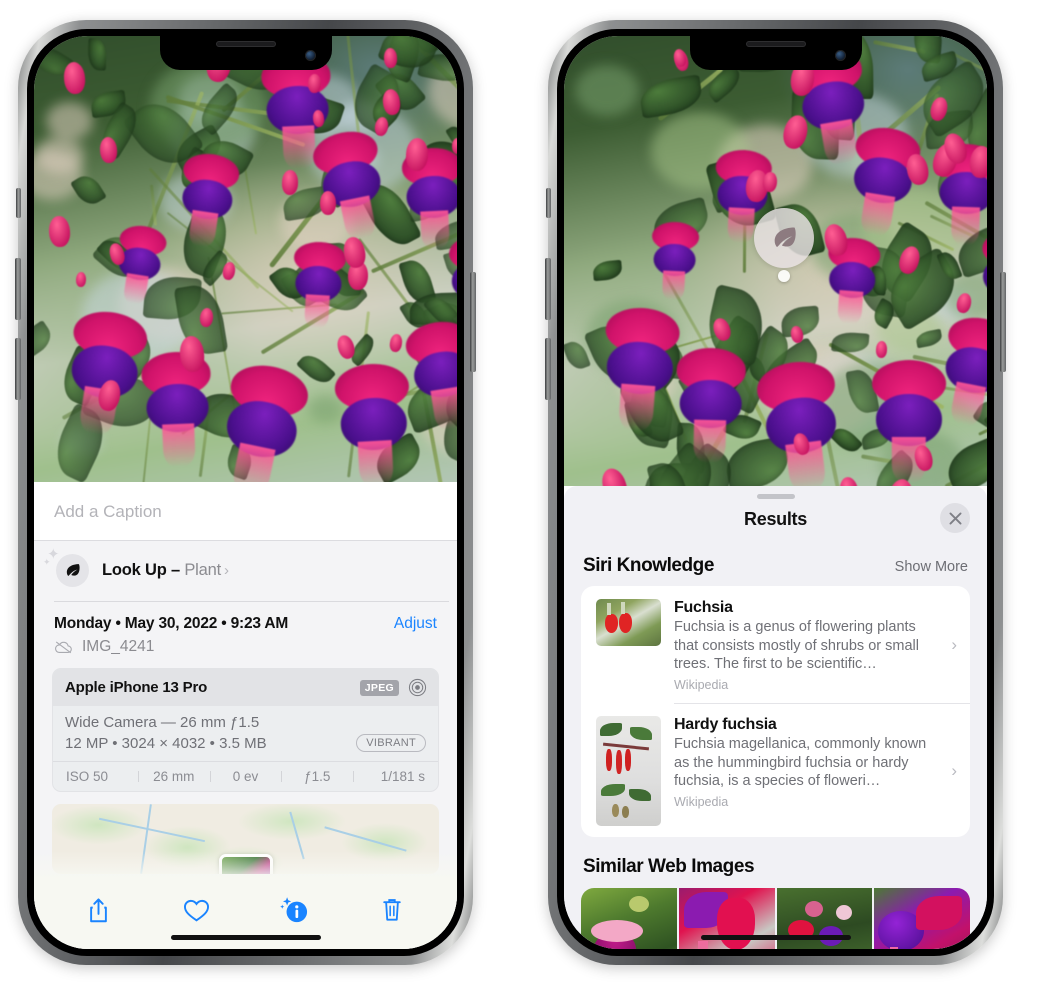 The image size is (1055, 985). What do you see at coordinates (202, 570) in the screenshot?
I see `look-up-subject: Plant` at bounding box center [202, 570].